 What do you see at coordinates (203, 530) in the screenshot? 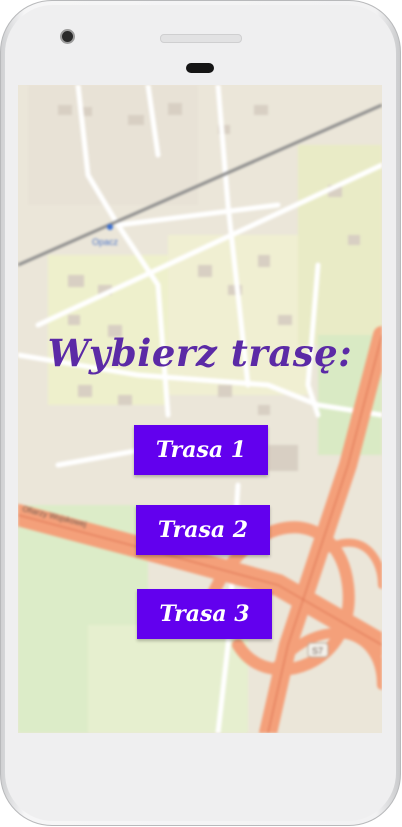
I see `route-2-button: Trasa 2` at bounding box center [203, 530].